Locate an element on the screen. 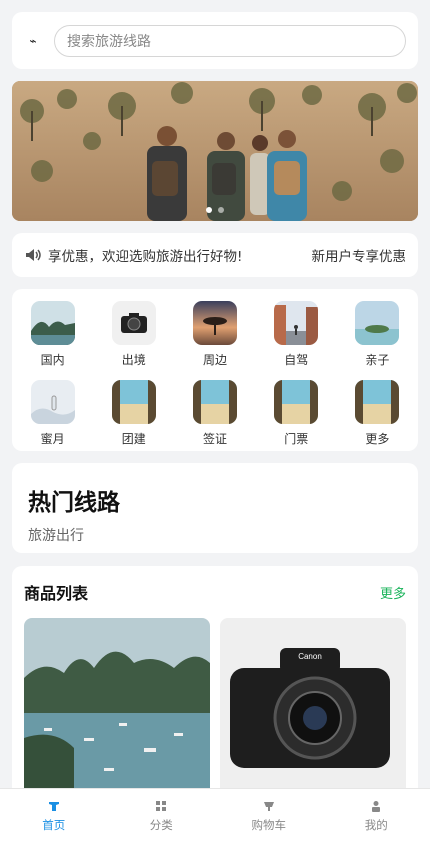  category-item-nearby: 周边 is located at coordinates (214, 336).